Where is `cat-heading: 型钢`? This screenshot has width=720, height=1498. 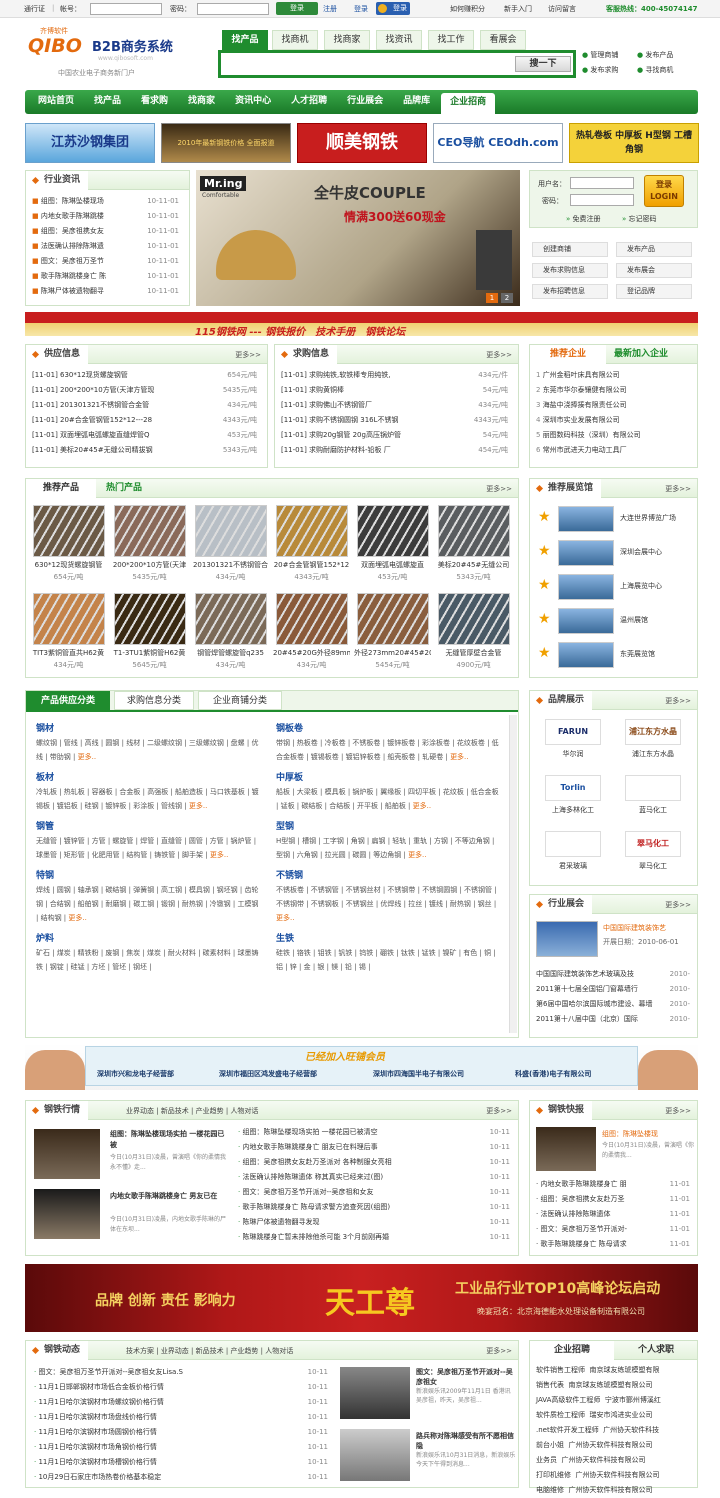
cat-heading: 型钢 is located at coordinates (389, 825).